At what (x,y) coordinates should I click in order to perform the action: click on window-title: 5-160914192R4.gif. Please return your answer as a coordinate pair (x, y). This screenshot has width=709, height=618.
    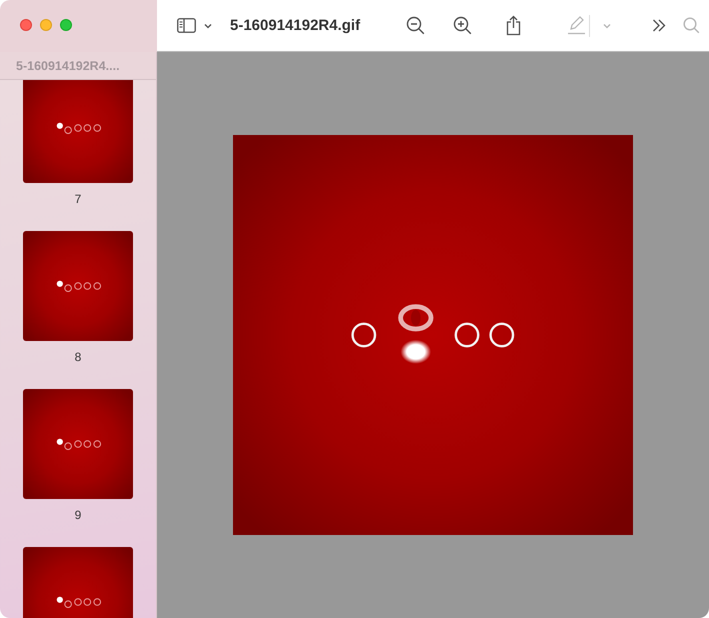
    Looking at the image, I should click on (295, 25).